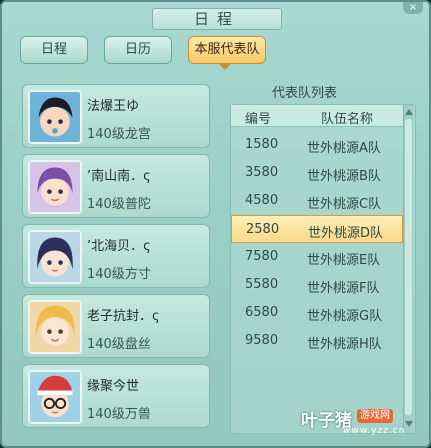 The width and height of the screenshot is (431, 448). What do you see at coordinates (262, 172) in the screenshot?
I see `team-id: 3580` at bounding box center [262, 172].